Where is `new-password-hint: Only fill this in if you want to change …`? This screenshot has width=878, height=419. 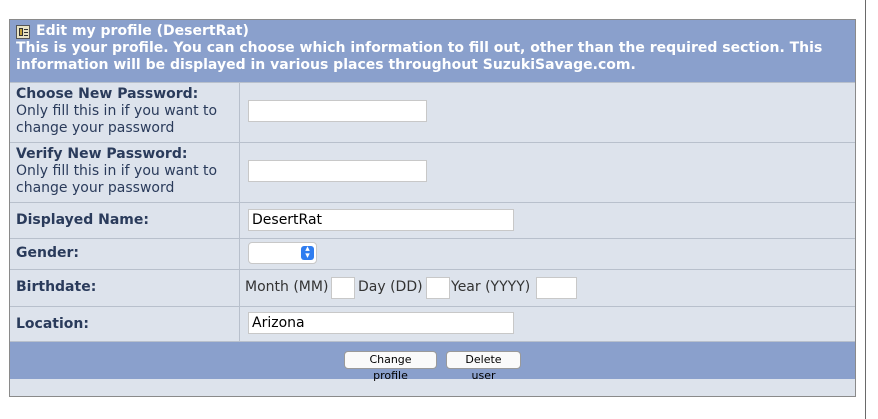
new-password-hint: Only fill this in if you want to change … is located at coordinates (117, 119).